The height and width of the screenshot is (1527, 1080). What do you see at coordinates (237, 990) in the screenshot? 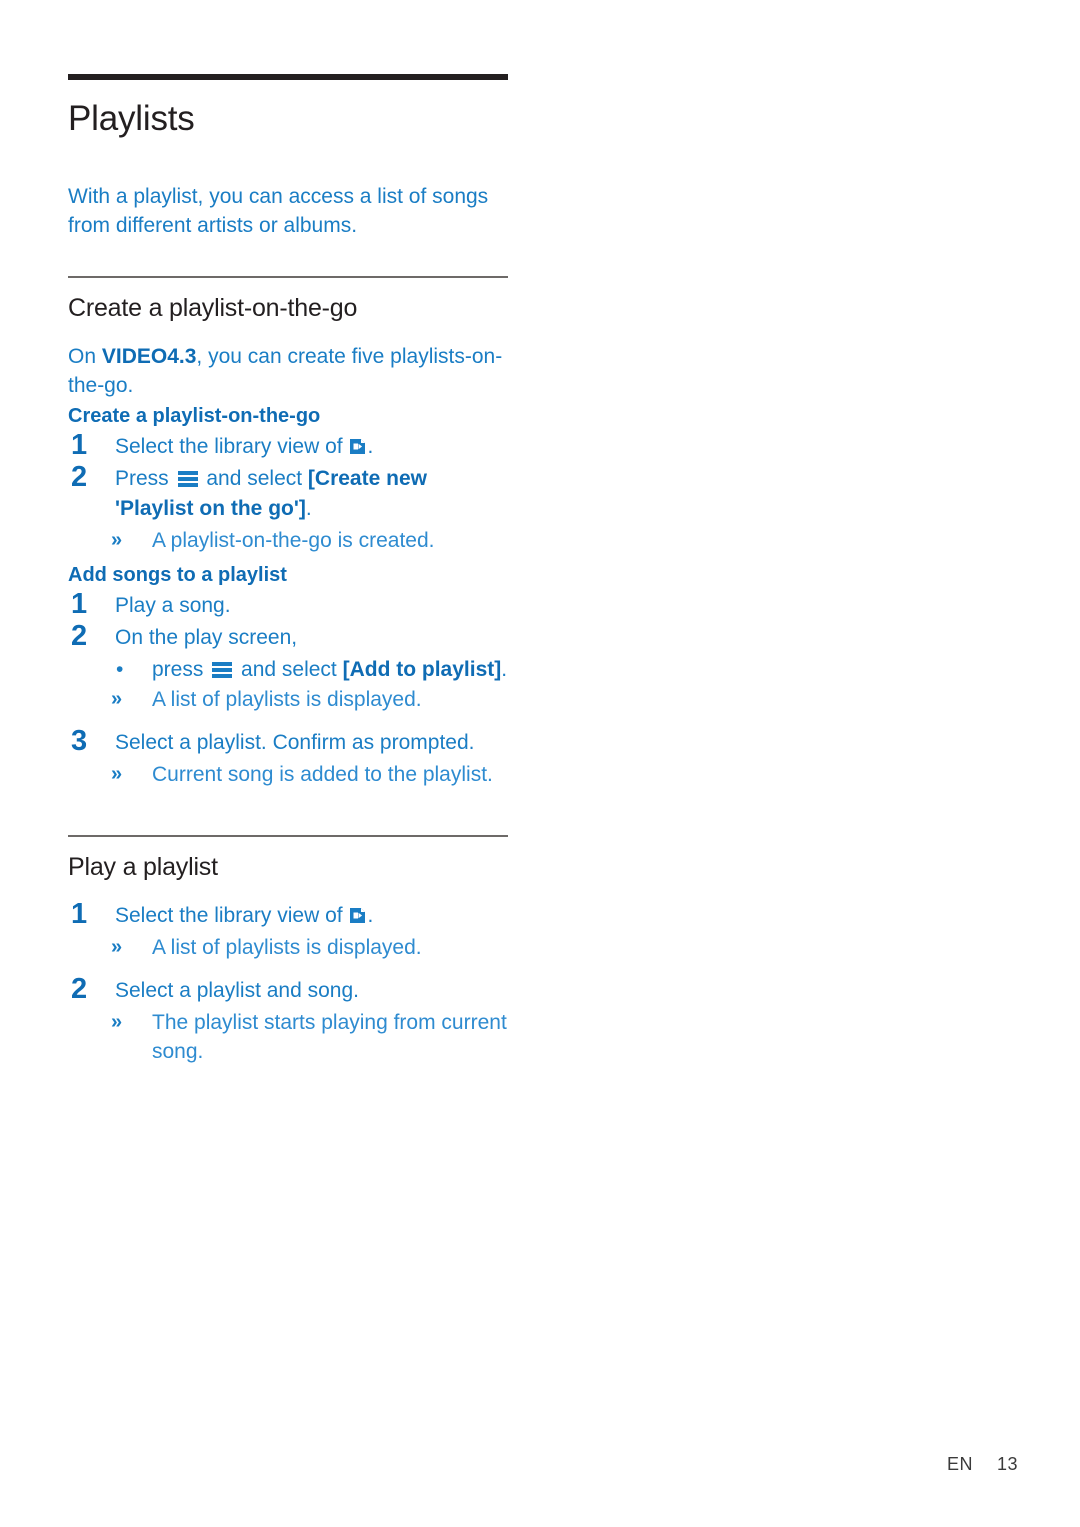
I see `step-text: Select a playlist and song.` at bounding box center [237, 990].